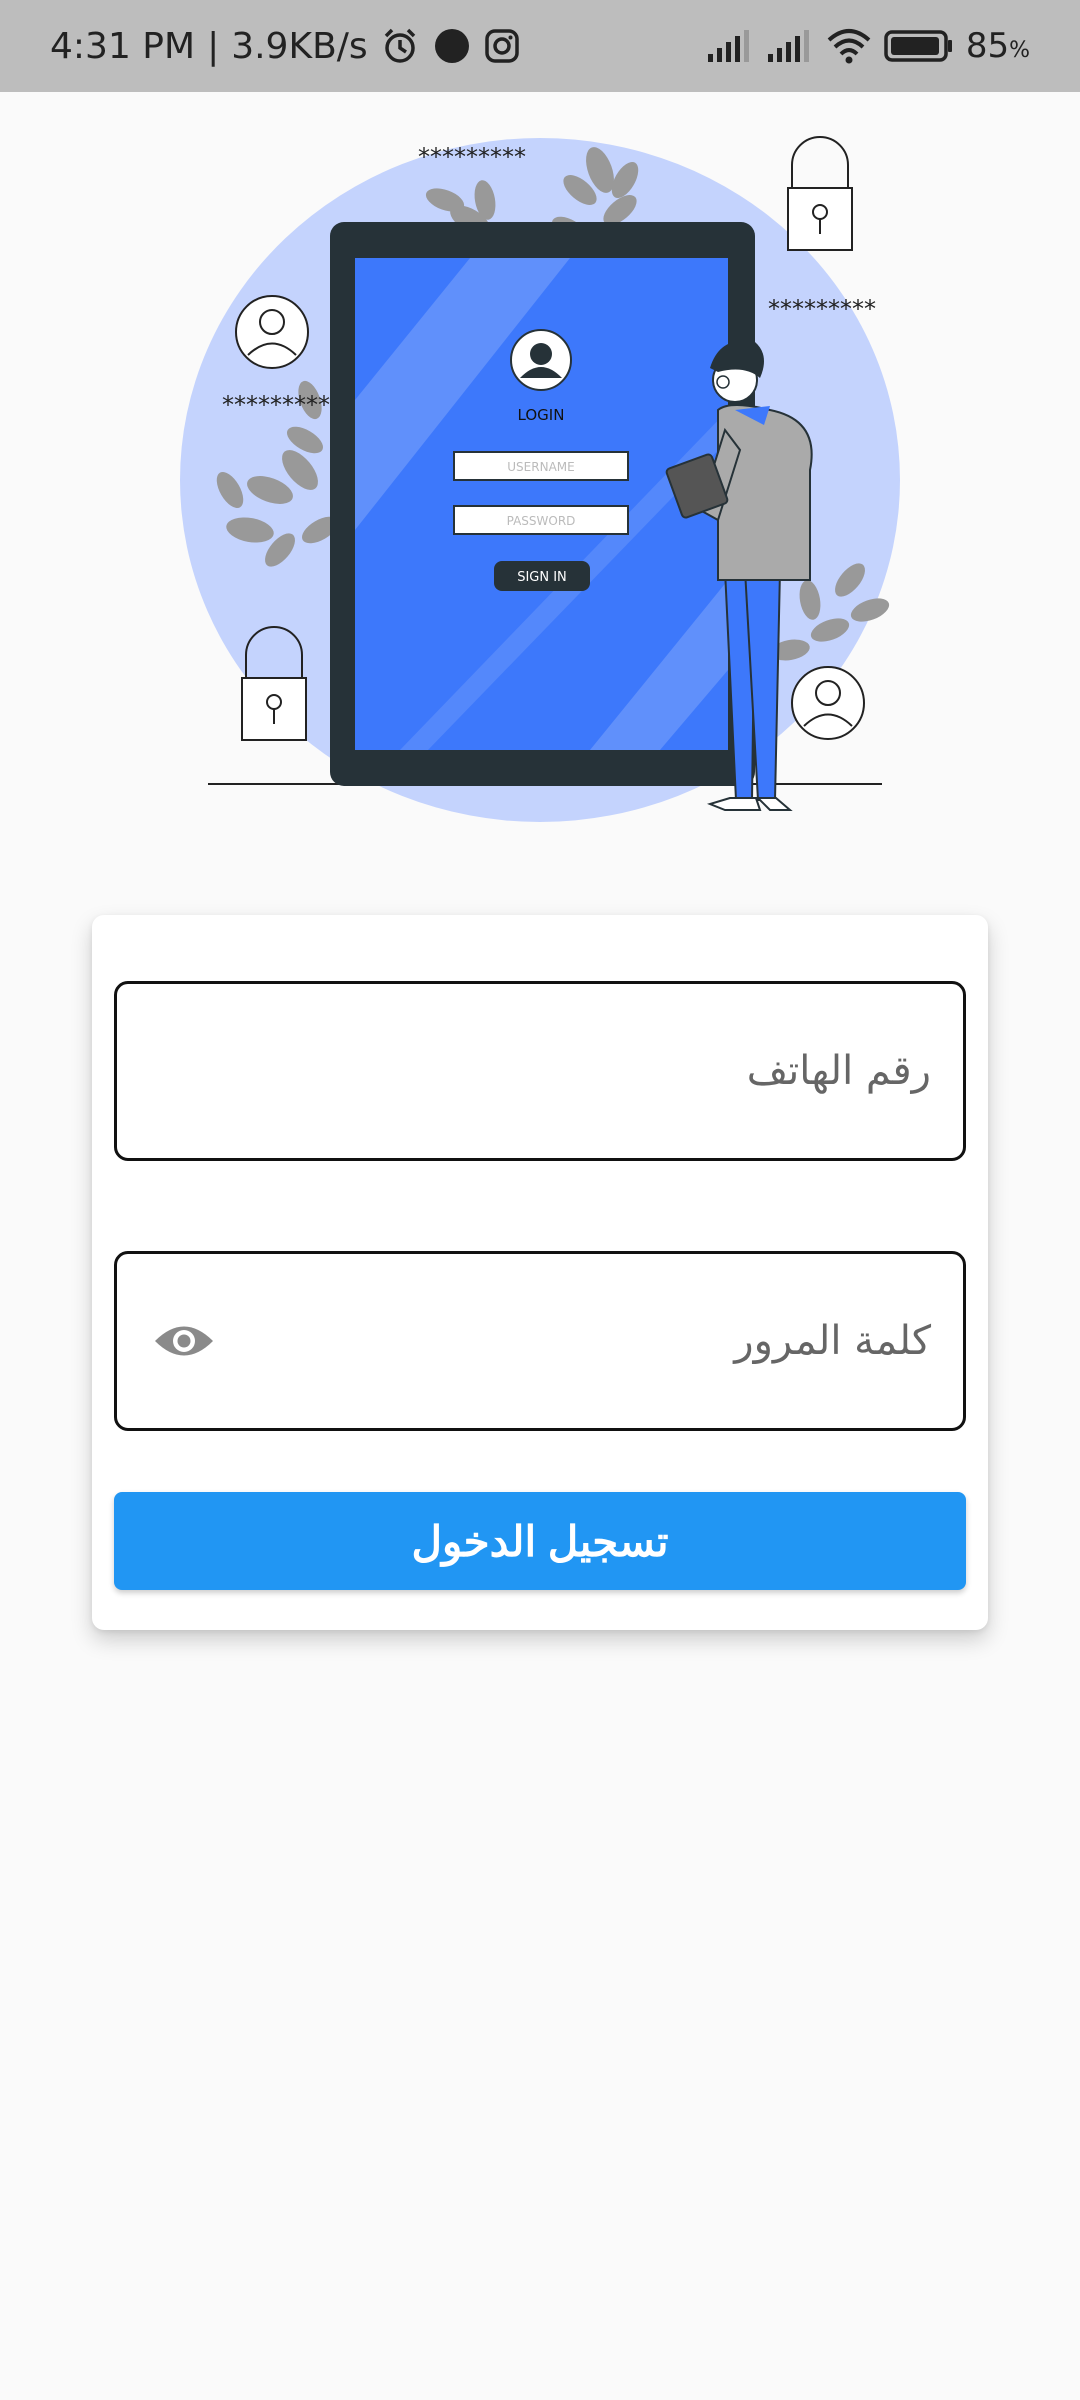  What do you see at coordinates (832, 1341) in the screenshot?
I see `password-placeholder: كلمة المرور` at bounding box center [832, 1341].